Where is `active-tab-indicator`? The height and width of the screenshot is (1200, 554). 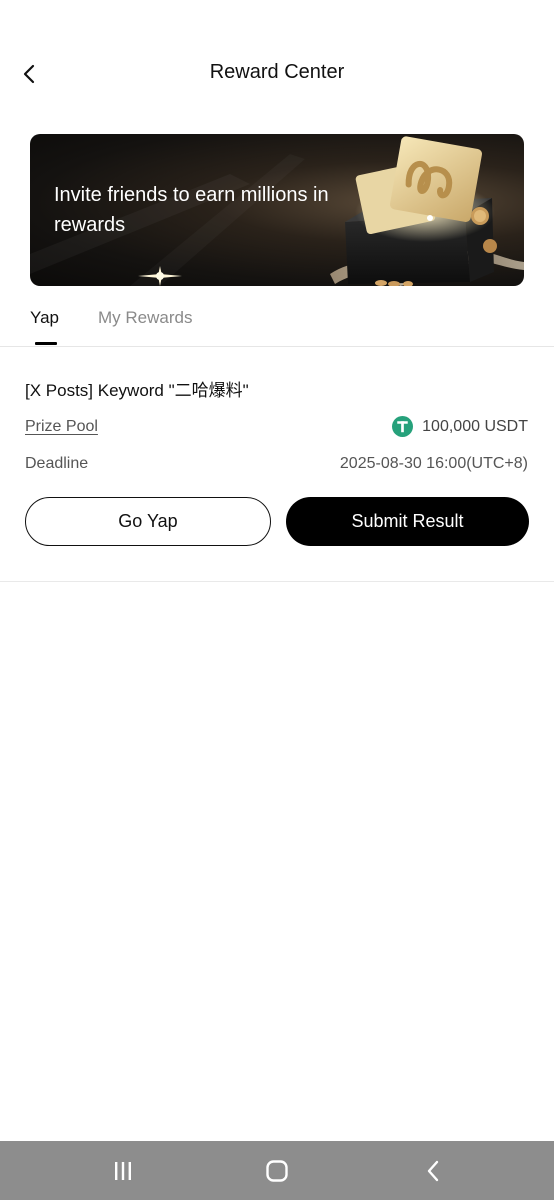 active-tab-indicator is located at coordinates (46, 343).